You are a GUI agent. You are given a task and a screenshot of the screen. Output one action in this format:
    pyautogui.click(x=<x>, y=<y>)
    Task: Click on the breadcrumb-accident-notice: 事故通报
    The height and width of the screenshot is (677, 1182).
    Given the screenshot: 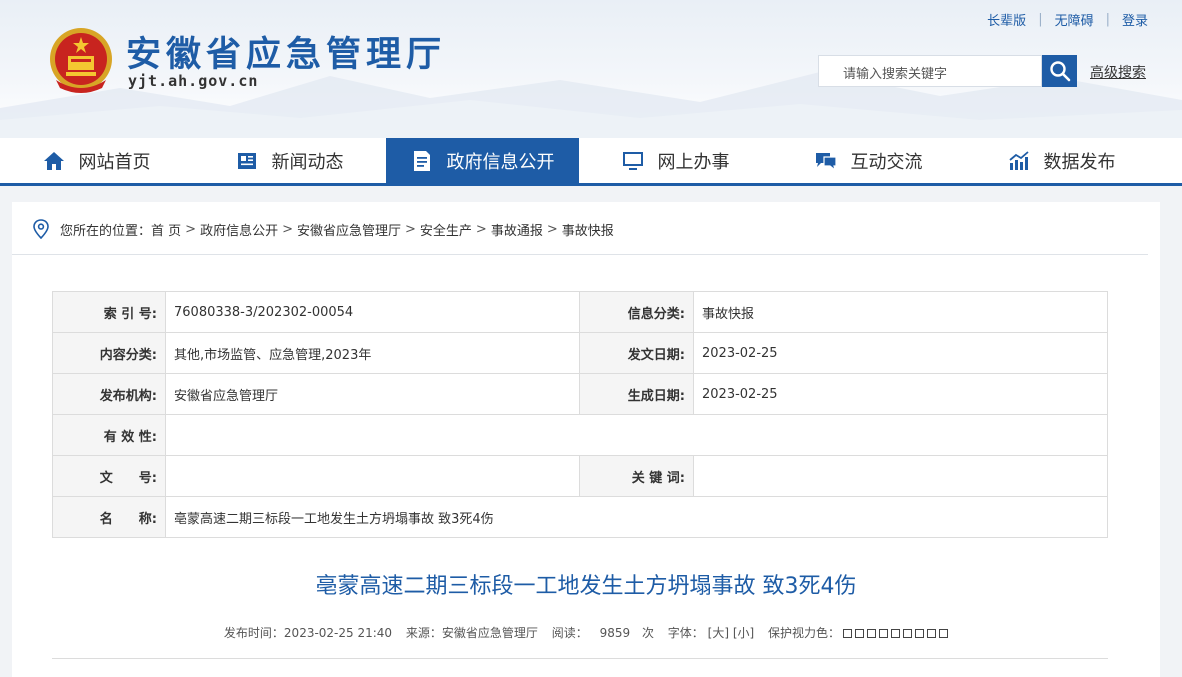 What is the action you would take?
    pyautogui.click(x=517, y=229)
    